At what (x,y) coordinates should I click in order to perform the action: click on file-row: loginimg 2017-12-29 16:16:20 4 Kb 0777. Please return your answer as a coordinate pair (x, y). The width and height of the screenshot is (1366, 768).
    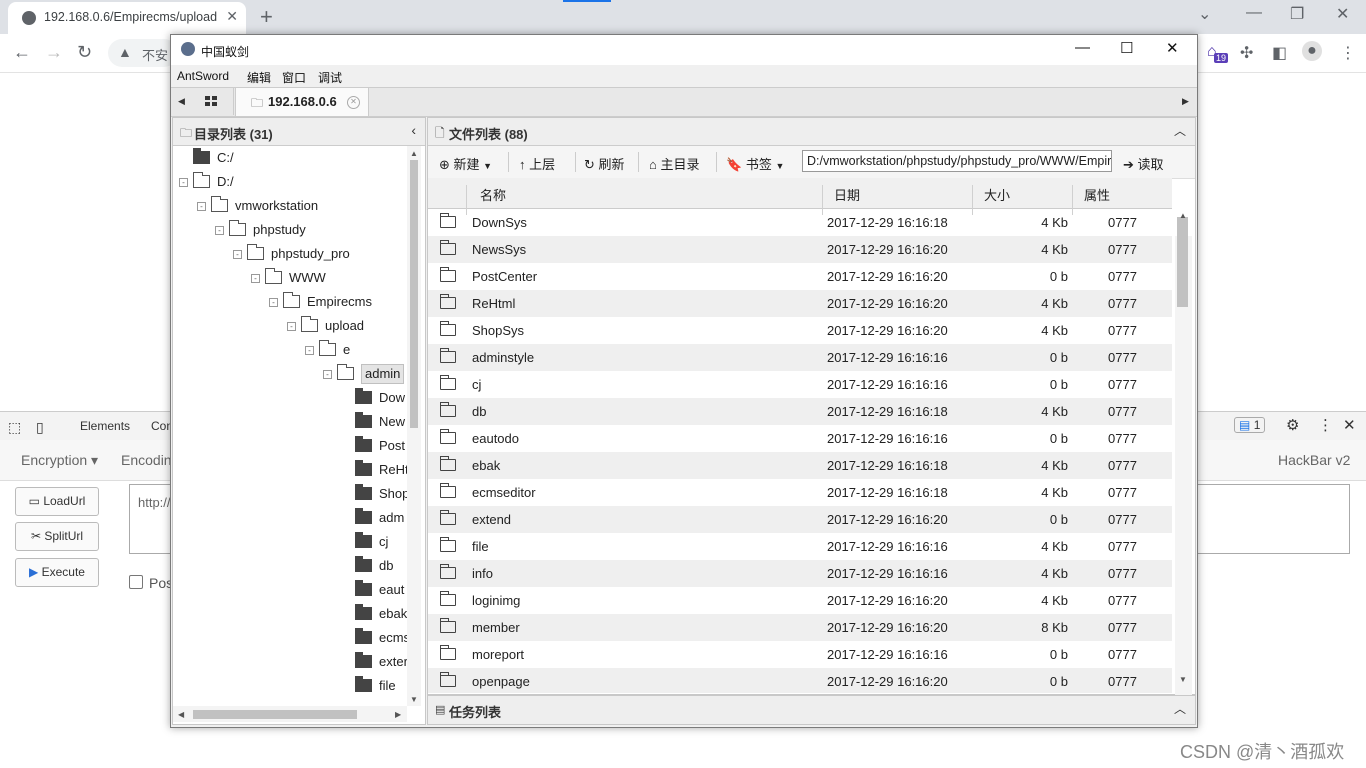
    Looking at the image, I should click on (800, 600).